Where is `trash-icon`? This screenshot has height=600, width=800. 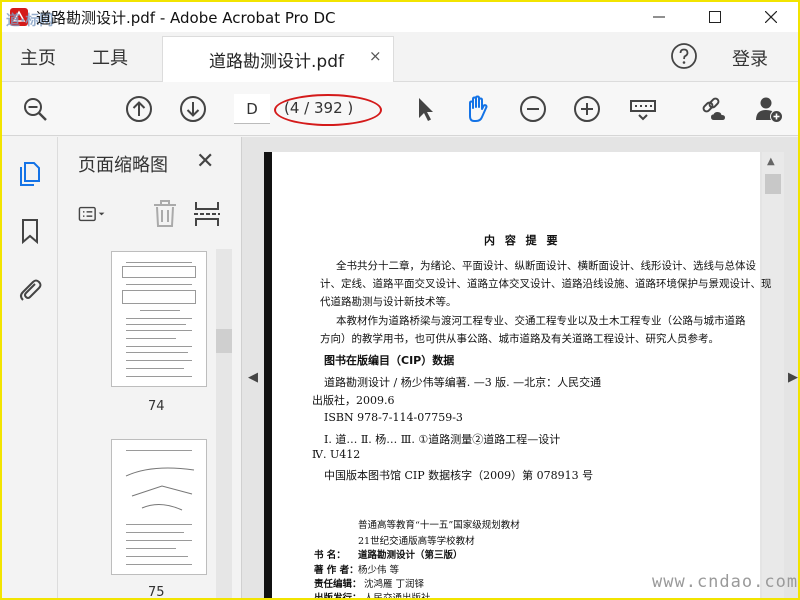 trash-icon is located at coordinates (165, 214).